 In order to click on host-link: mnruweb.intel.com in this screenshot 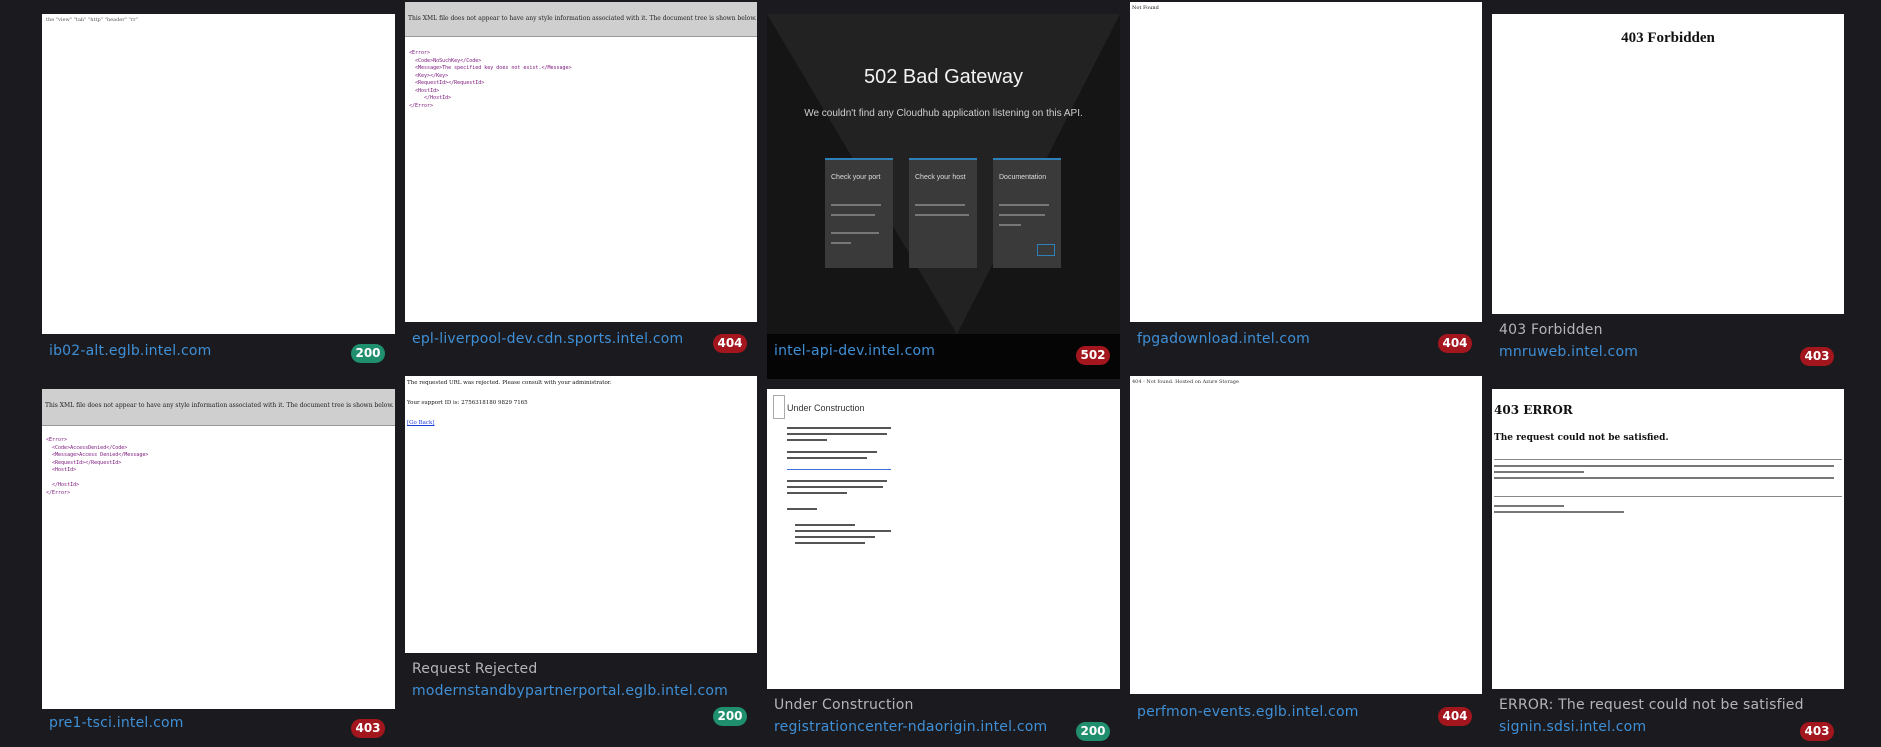, I will do `click(1568, 352)`.